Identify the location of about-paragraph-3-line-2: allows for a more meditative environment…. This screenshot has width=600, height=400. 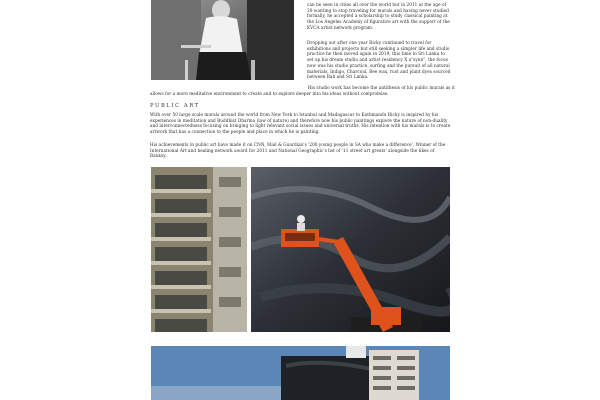
(269, 93).